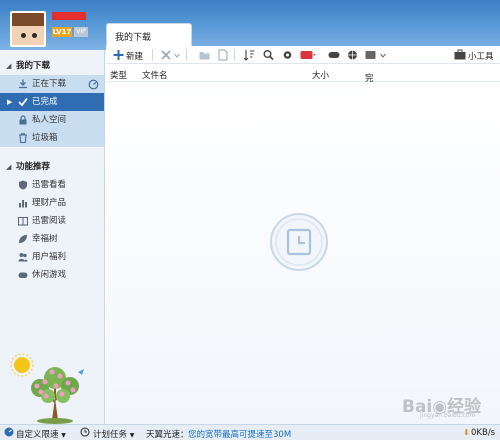  Describe the element at coordinates (268, 55) in the screenshot. I see `search-icon` at that location.